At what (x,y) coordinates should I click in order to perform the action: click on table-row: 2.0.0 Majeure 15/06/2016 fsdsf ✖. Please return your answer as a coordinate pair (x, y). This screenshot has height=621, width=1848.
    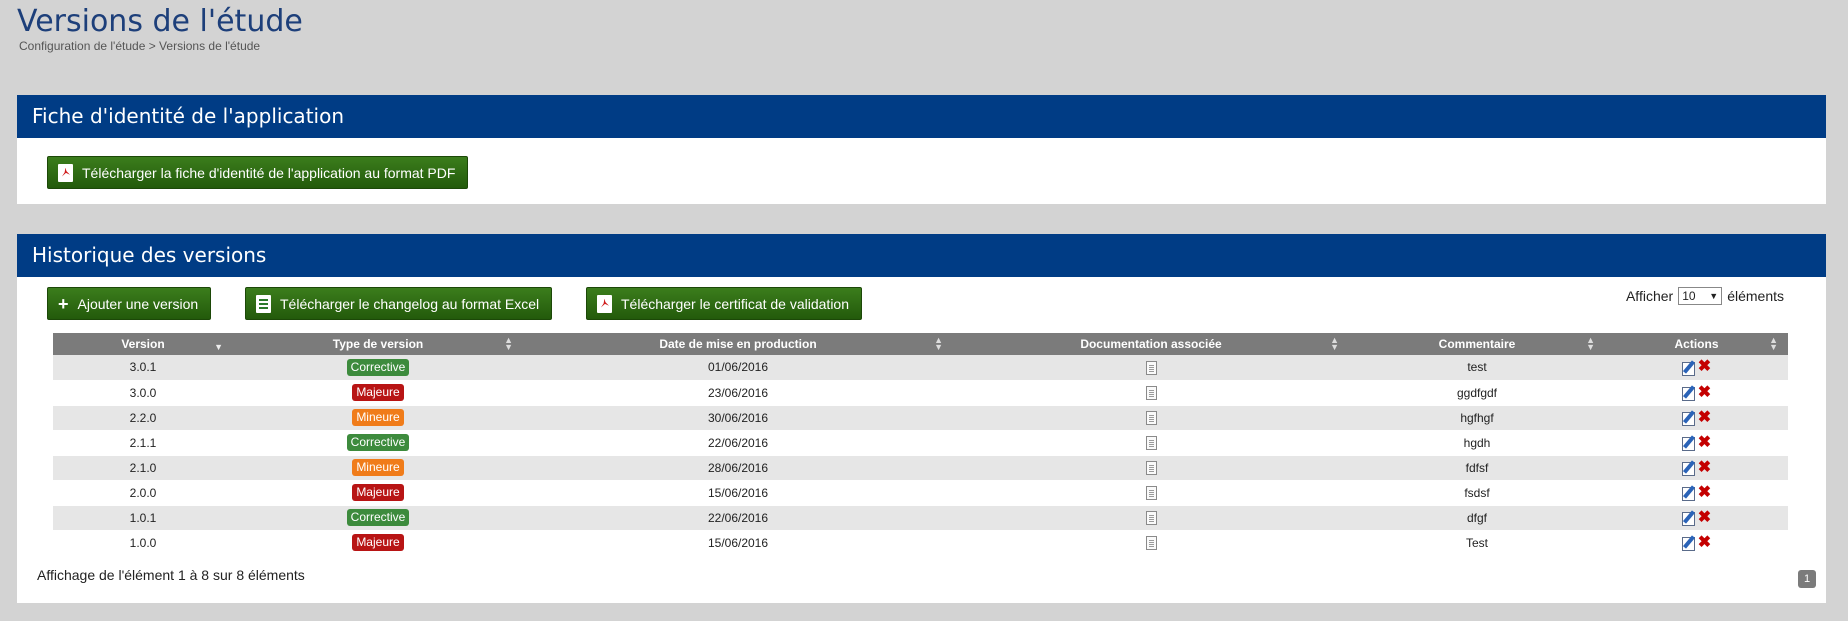
    Looking at the image, I should click on (920, 493).